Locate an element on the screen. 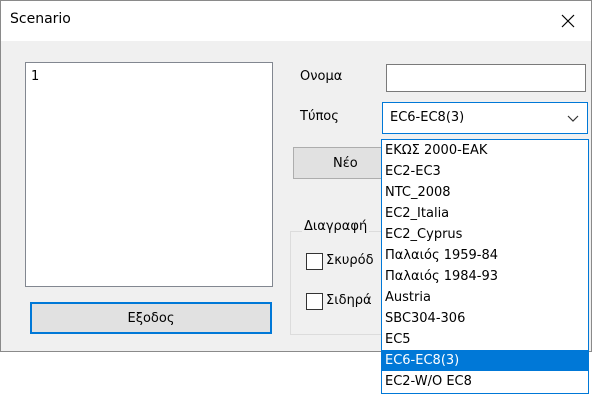 This screenshot has height=394, width=594. chevron-down-icon is located at coordinates (573, 118).